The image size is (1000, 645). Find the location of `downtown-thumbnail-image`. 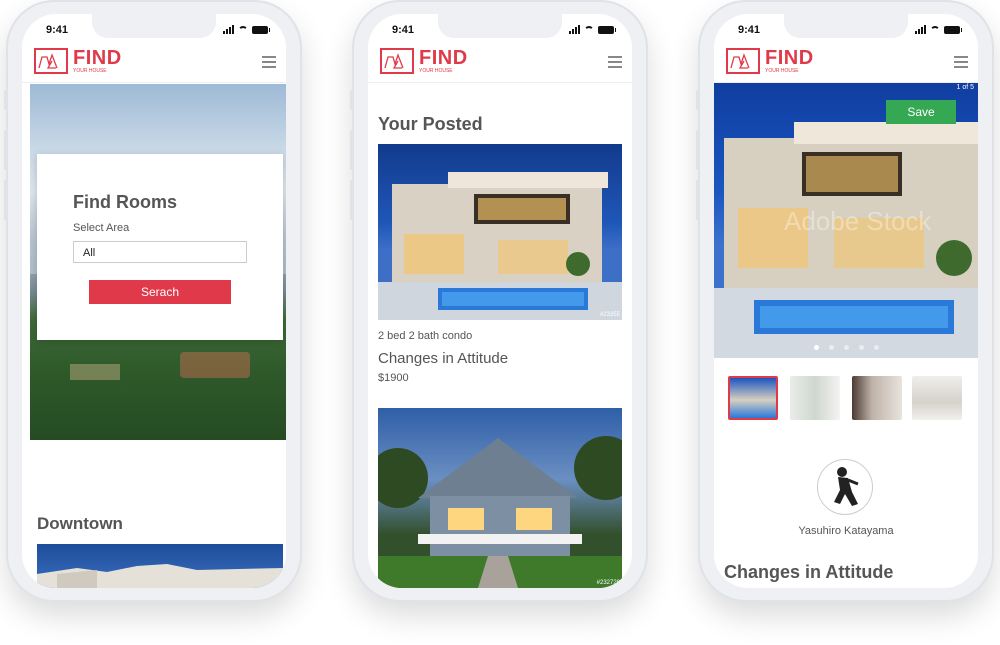

downtown-thumbnail-image is located at coordinates (160, 566).